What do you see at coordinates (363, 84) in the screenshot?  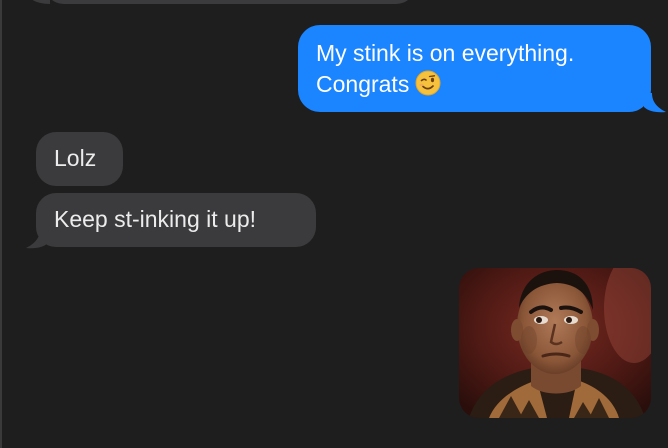 I see `message-text-congrats: Congrats` at bounding box center [363, 84].